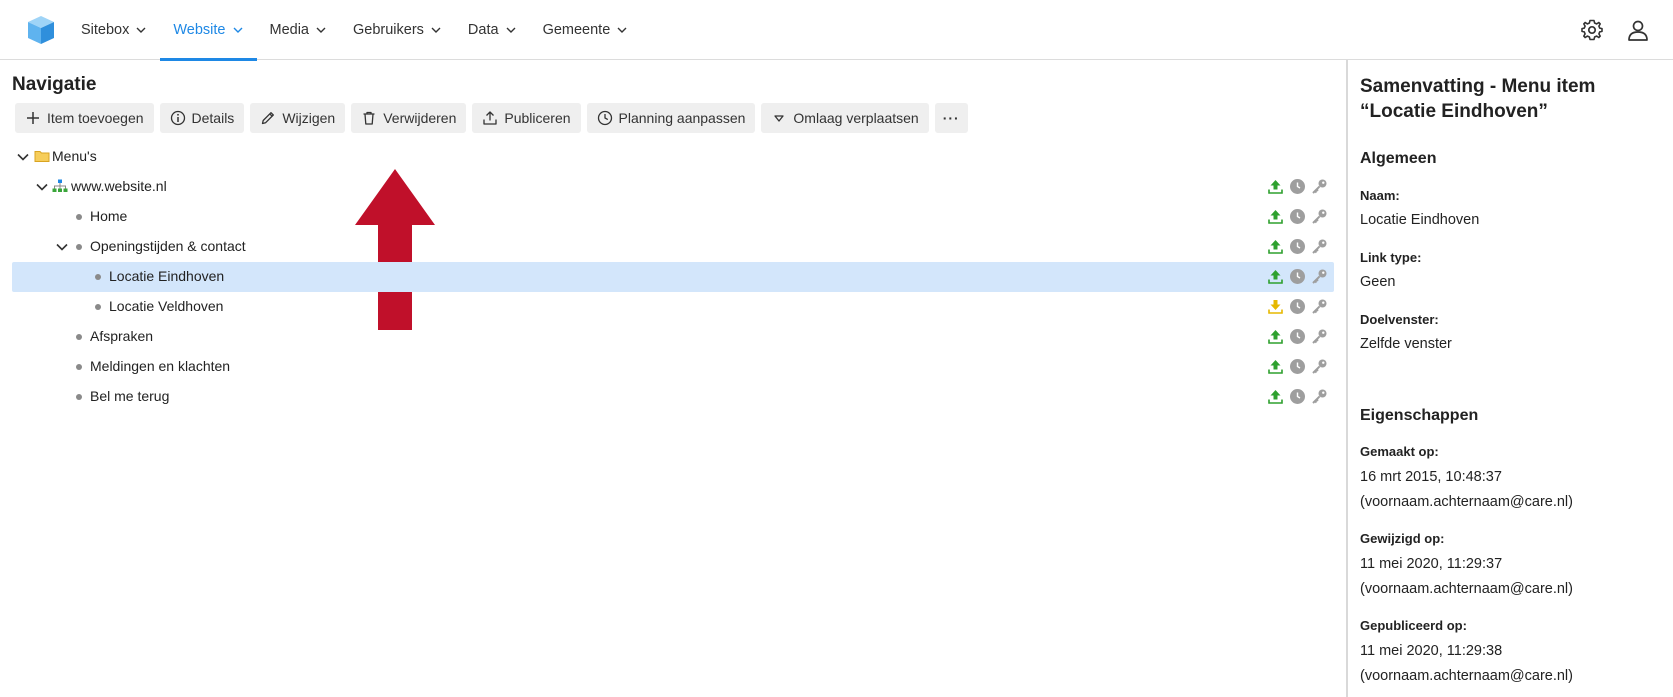 This screenshot has height=697, width=1673. What do you see at coordinates (673, 367) in the screenshot?
I see `tree-item-row: Meldingen en klachten` at bounding box center [673, 367].